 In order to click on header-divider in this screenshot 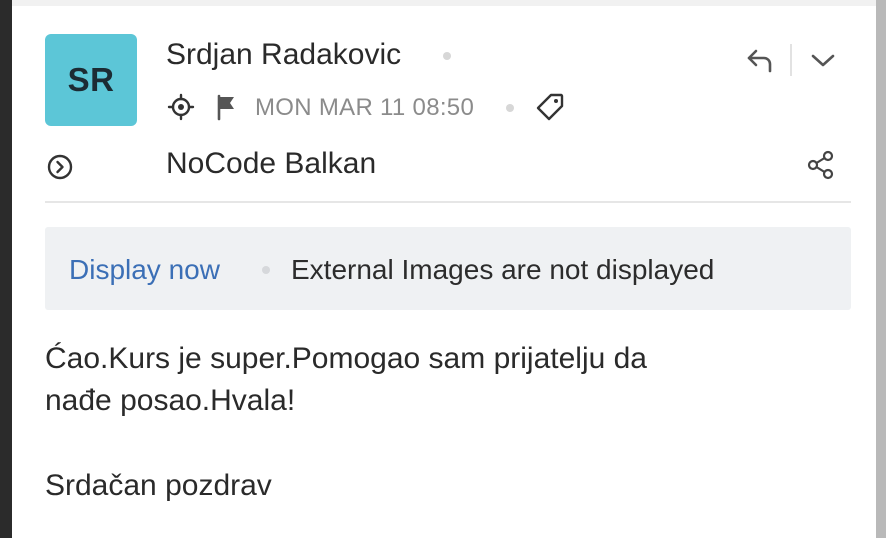, I will do `click(448, 202)`.